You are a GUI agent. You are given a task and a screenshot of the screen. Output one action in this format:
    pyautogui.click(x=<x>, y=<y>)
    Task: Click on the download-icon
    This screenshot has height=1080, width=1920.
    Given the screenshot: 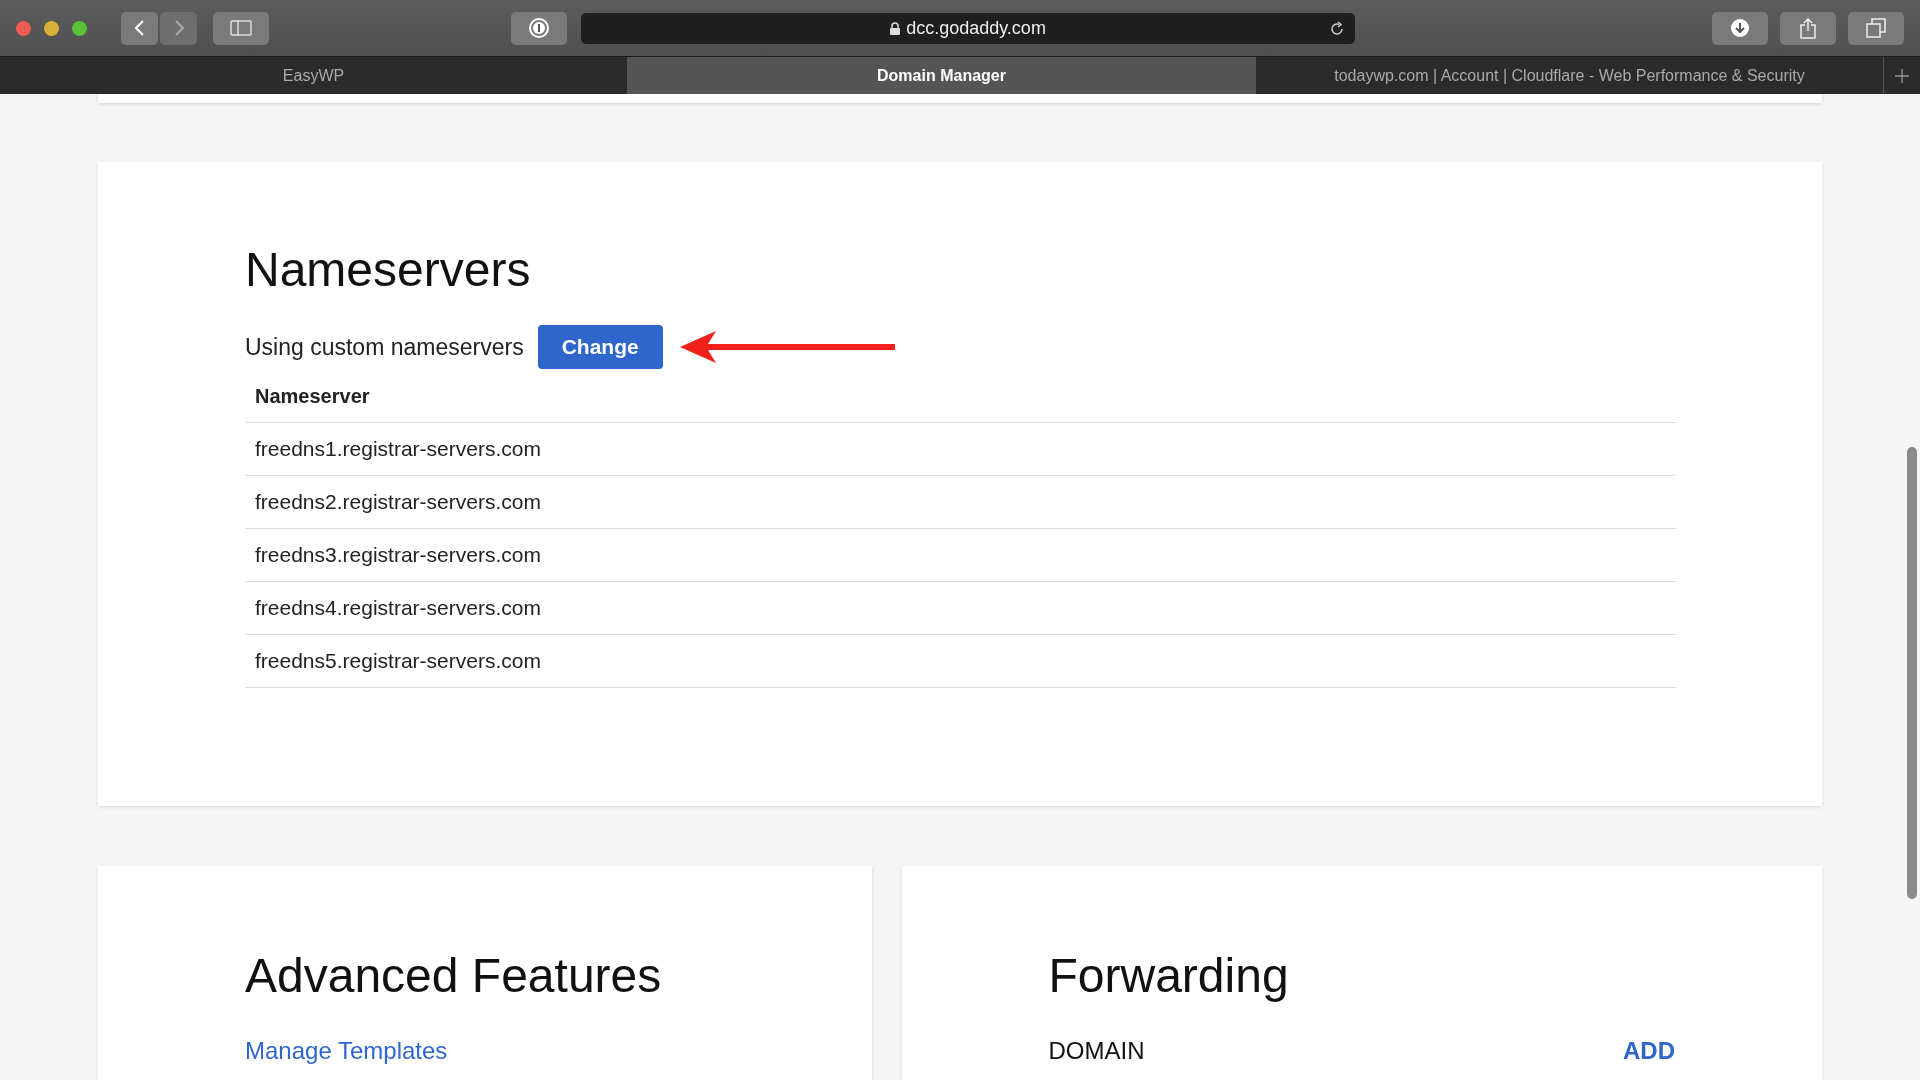 What is the action you would take?
    pyautogui.click(x=1740, y=28)
    